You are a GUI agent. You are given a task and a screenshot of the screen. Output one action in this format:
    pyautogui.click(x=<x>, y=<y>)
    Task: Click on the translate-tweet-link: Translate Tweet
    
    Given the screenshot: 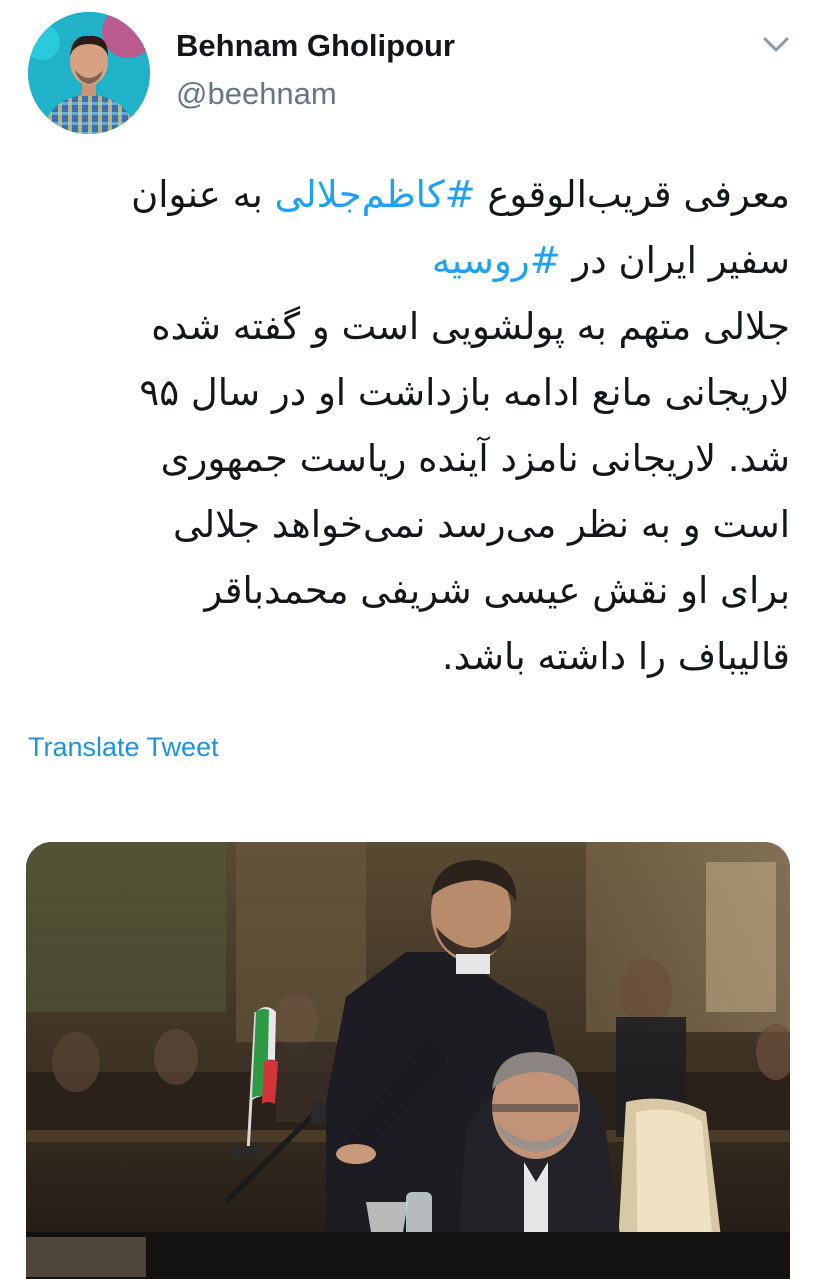 What is the action you would take?
    pyautogui.click(x=123, y=747)
    